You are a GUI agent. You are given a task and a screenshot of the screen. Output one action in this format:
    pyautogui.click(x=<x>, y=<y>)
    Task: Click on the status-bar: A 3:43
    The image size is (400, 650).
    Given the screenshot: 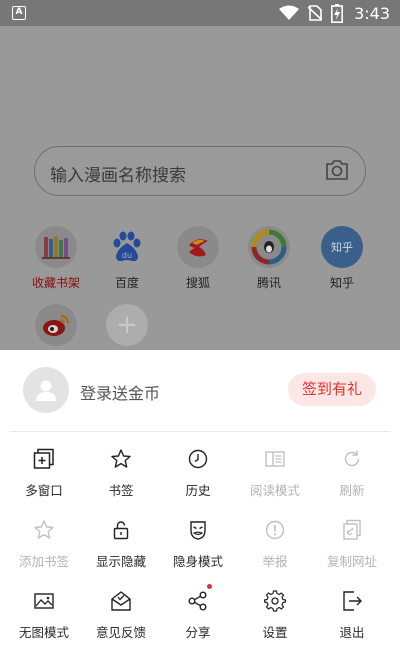 What is the action you would take?
    pyautogui.click(x=200, y=13)
    